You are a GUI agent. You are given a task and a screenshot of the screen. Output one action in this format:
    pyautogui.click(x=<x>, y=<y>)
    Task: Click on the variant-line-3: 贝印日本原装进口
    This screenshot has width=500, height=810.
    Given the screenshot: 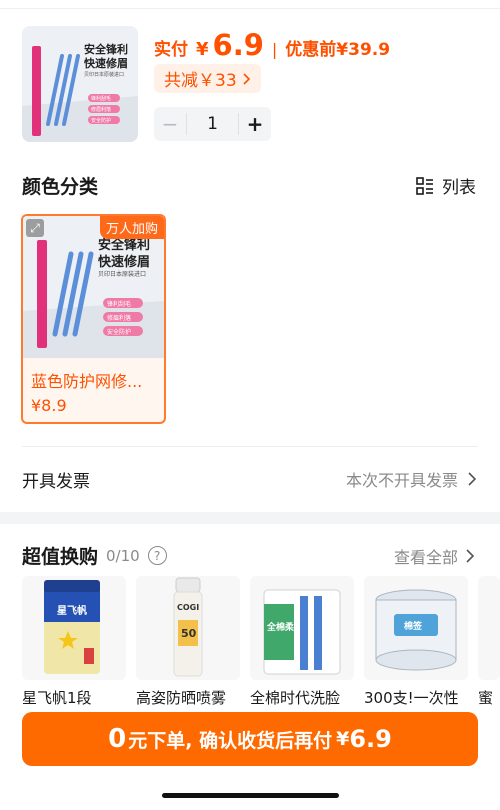 What is the action you would take?
    pyautogui.click(x=122, y=274)
    